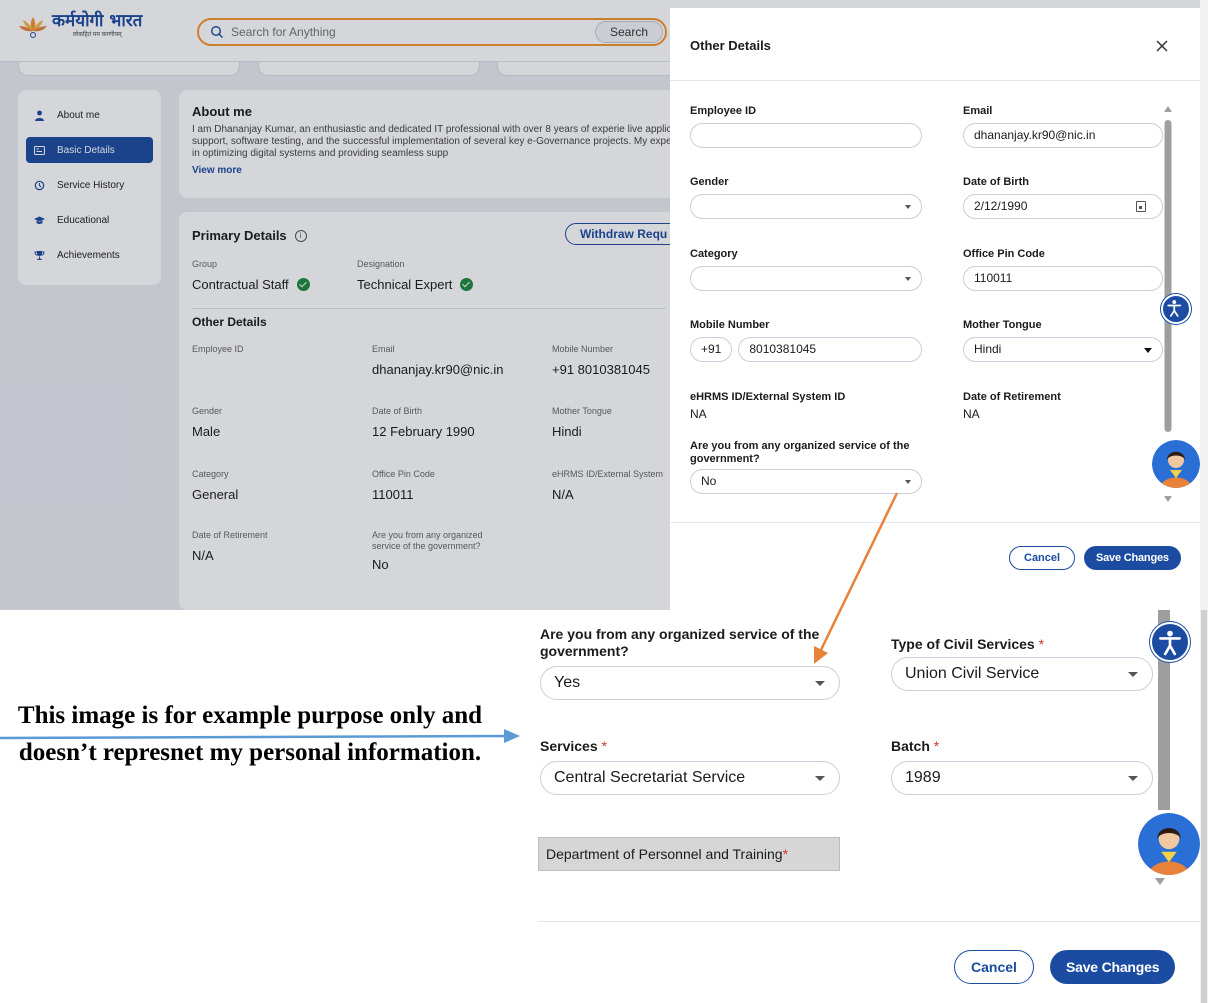  I want to click on blue-arrow-icon, so click(260, 736).